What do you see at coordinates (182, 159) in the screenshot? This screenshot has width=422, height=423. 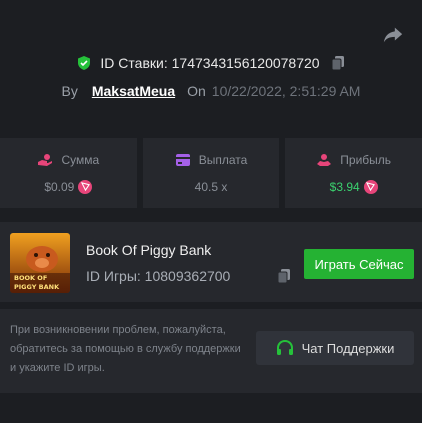 I see `wallet-card-icon` at bounding box center [182, 159].